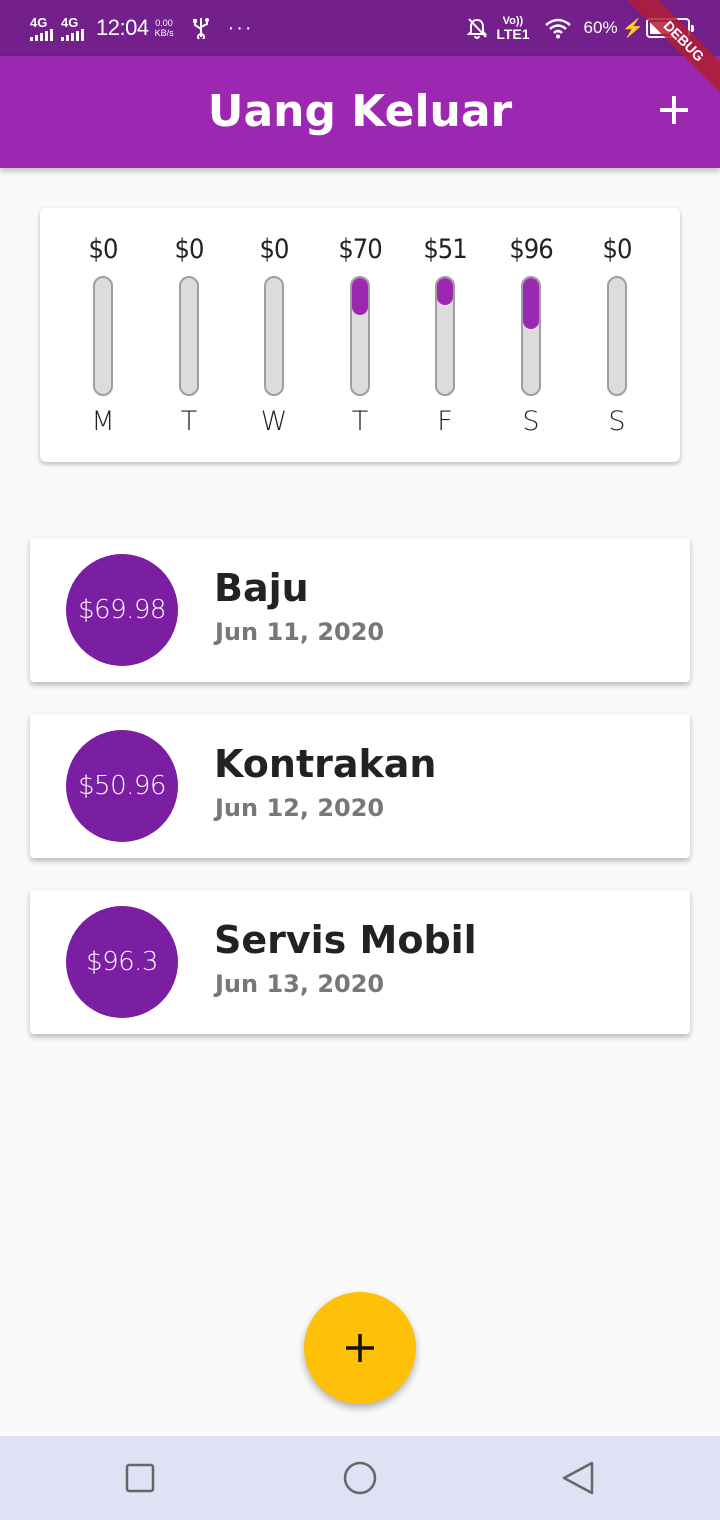 This screenshot has height=1520, width=720. I want to click on transaction-card: $96.3 Servis Mobil Jun 13, 2020, so click(360, 962).